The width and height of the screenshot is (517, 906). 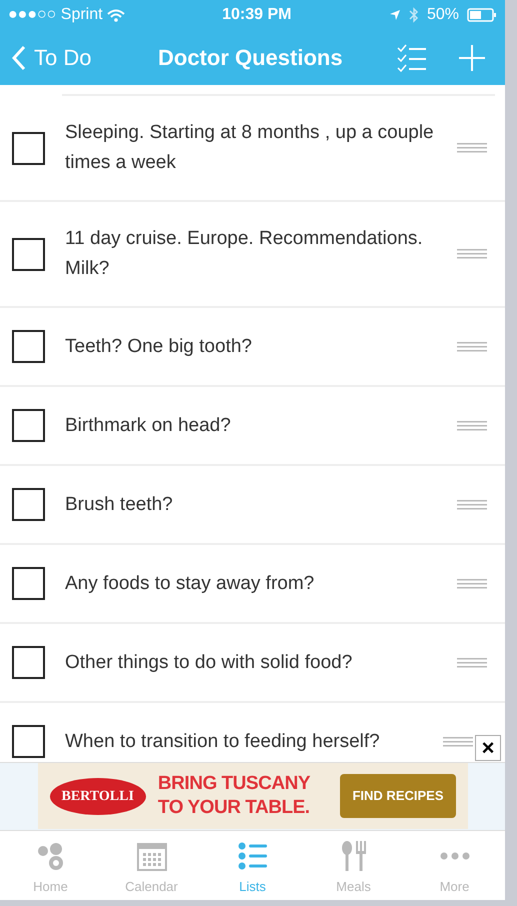 I want to click on tab-bar-item: Lists, so click(x=252, y=865).